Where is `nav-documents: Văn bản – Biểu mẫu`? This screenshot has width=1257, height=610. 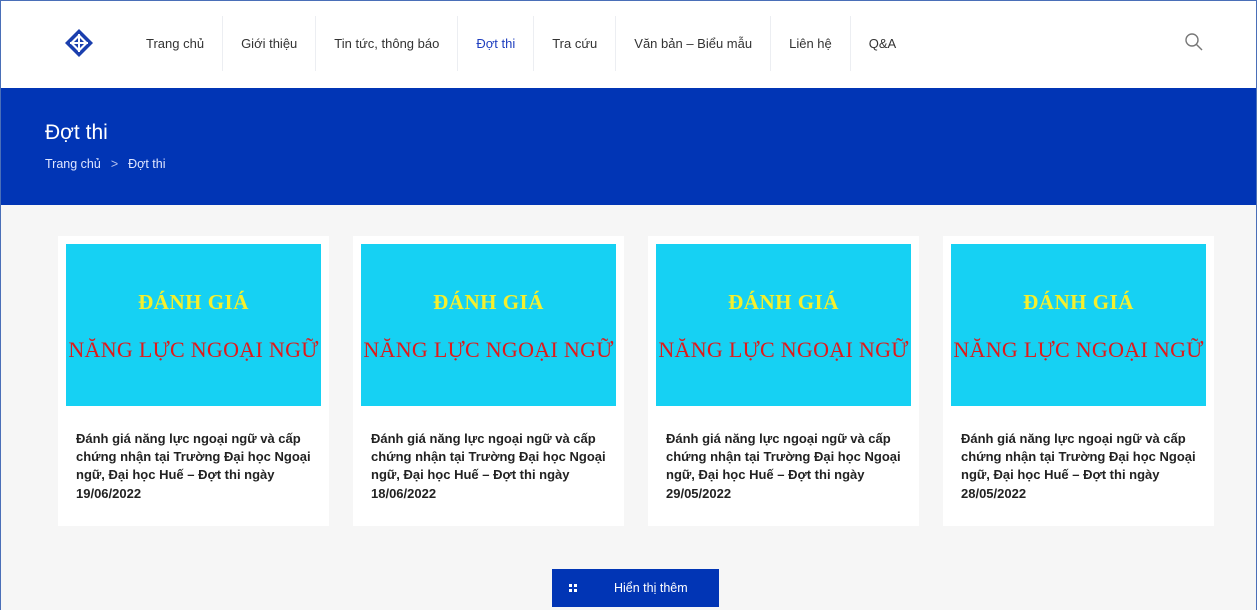
nav-documents: Văn bản – Biểu mẫu is located at coordinates (694, 43).